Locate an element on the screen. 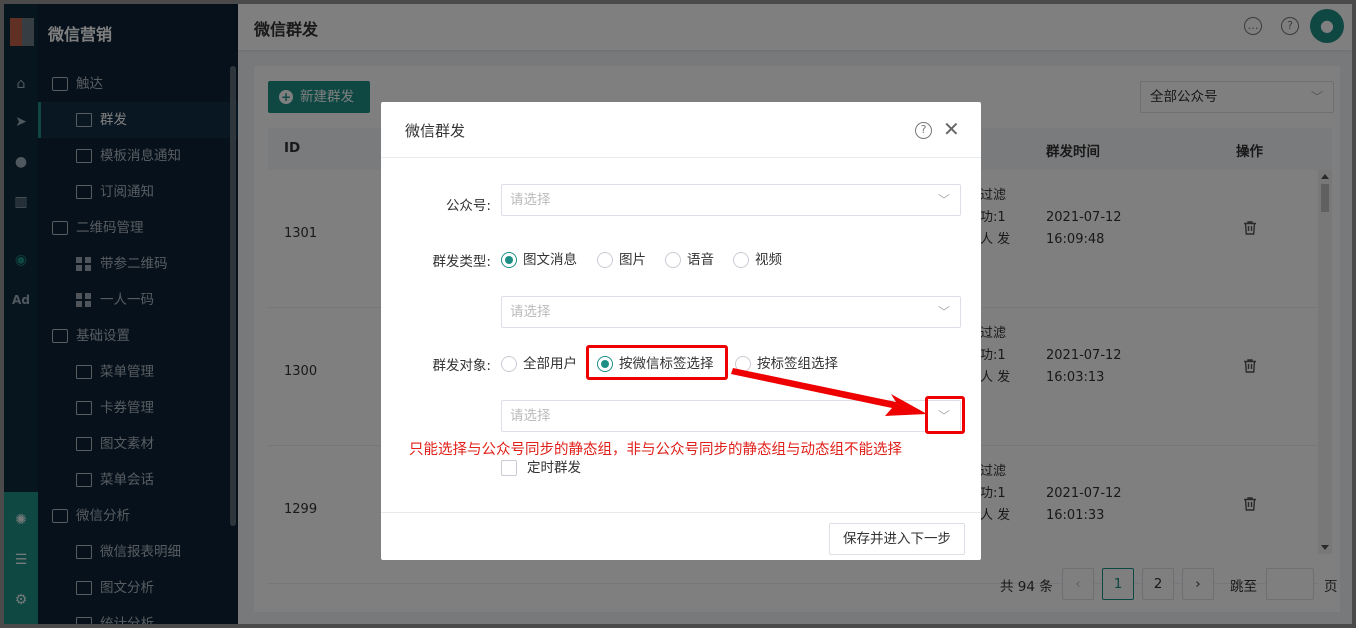 The height and width of the screenshot is (628, 1356). target-radio-all: 全部用户 is located at coordinates (539, 364).